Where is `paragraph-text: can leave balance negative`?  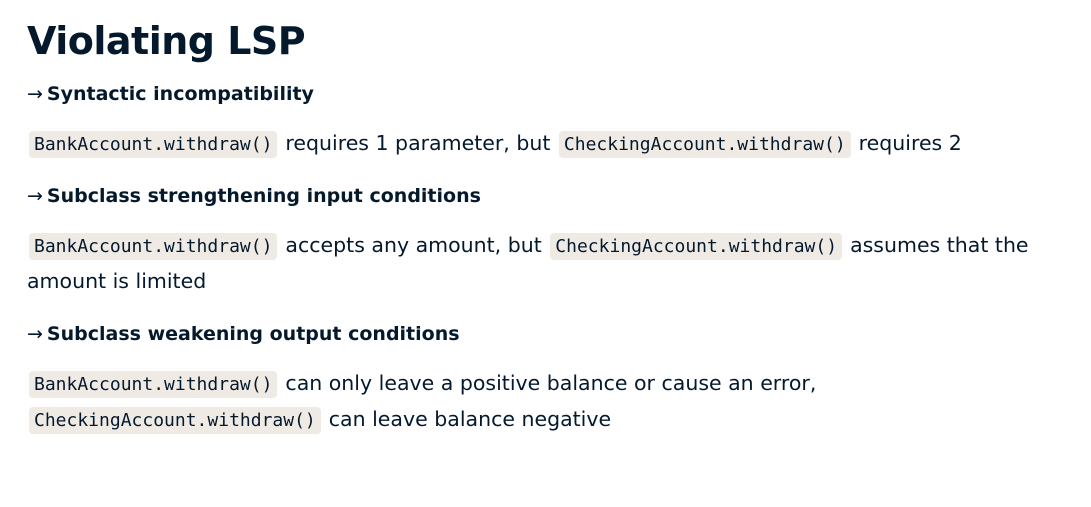
paragraph-text: can leave balance negative is located at coordinates (470, 419).